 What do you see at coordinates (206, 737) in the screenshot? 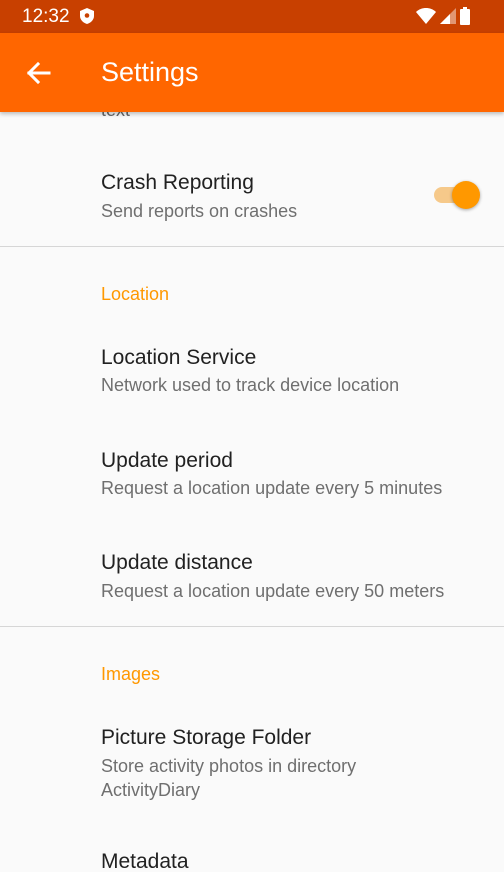
I see `pref-title: Picture Storage Folder` at bounding box center [206, 737].